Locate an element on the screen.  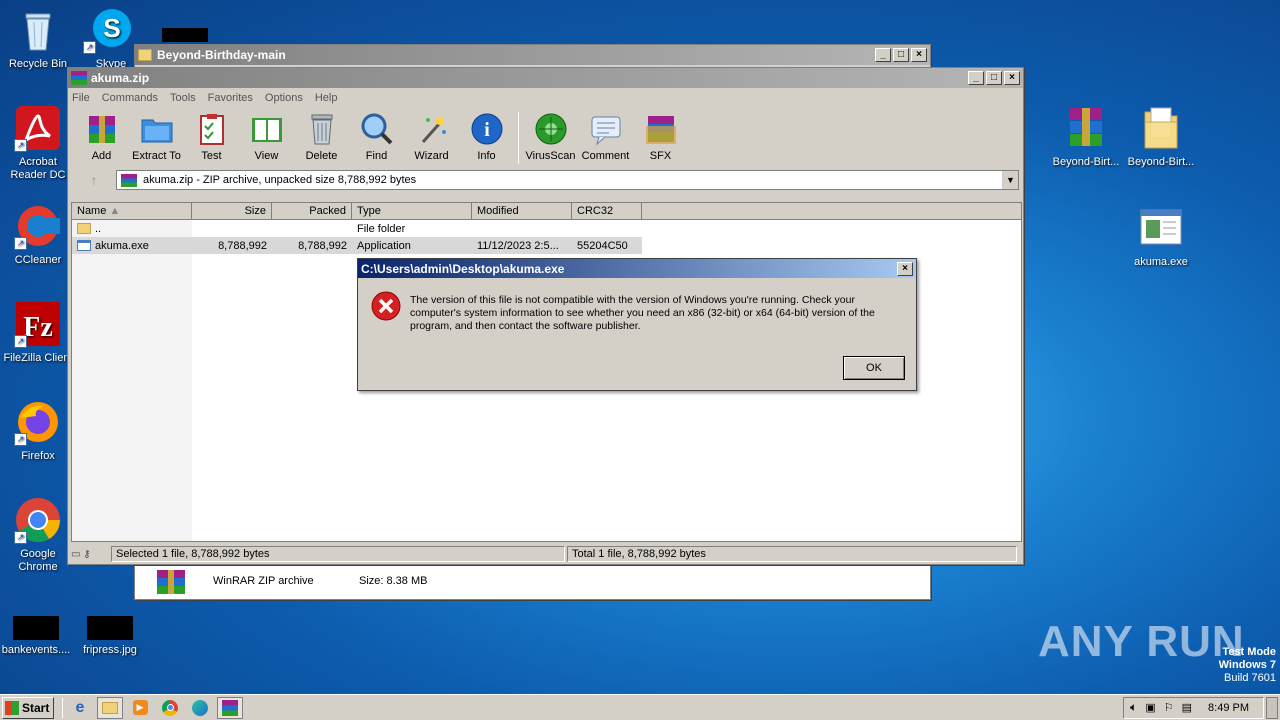
taskbar-ie-button: e is located at coordinates (80, 708).